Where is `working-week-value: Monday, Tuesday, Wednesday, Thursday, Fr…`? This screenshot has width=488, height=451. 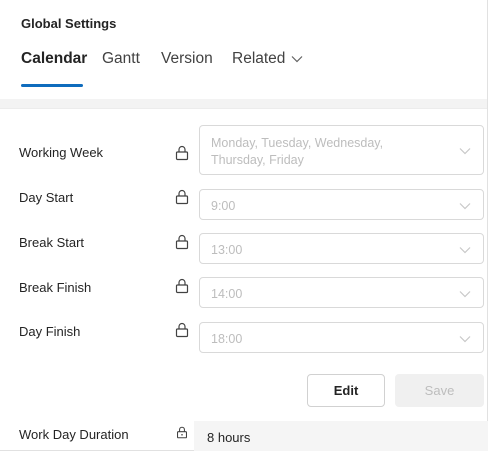 working-week-value: Monday, Tuesday, Wednesday, Thursday, Fr… is located at coordinates (297, 152).